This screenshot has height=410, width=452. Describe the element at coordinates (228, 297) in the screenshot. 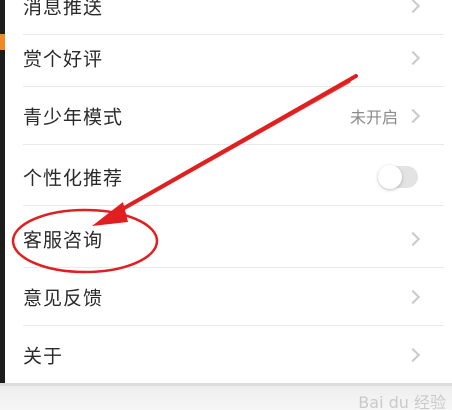

I see `settings-row-feedback: 意见反馈` at that location.